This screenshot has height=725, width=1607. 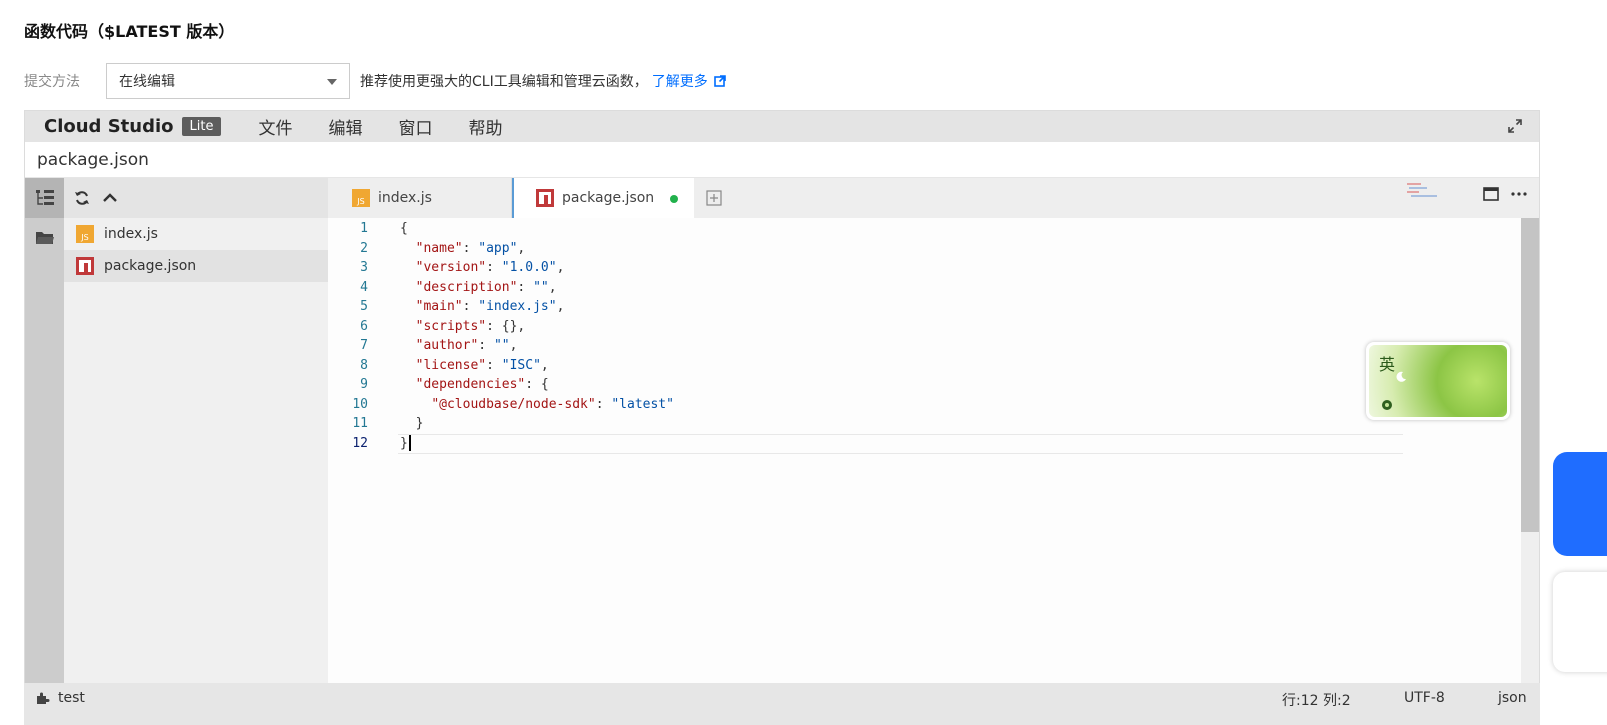 What do you see at coordinates (364, 345) in the screenshot?
I see `line-number: 7` at bounding box center [364, 345].